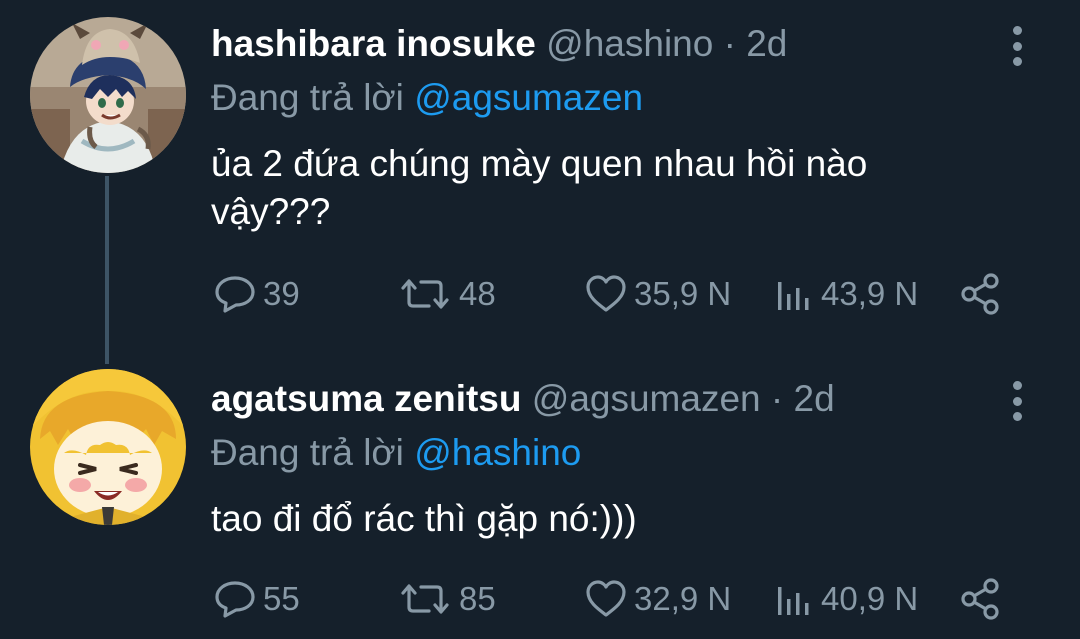 The width and height of the screenshot is (1080, 639). I want to click on tweet-header: agatsuma zenitsu @agsumazen · 2d, so click(523, 399).